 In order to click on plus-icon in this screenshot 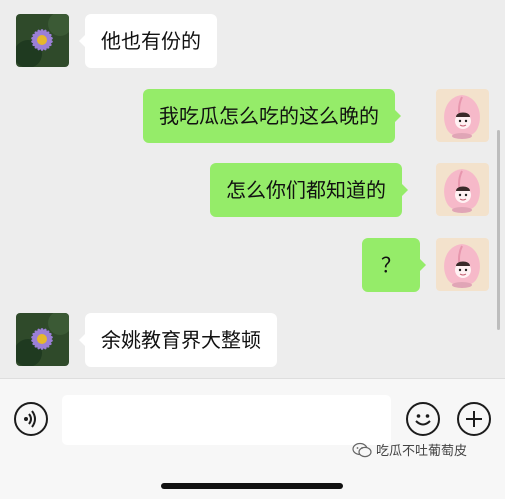, I will do `click(474, 419)`.